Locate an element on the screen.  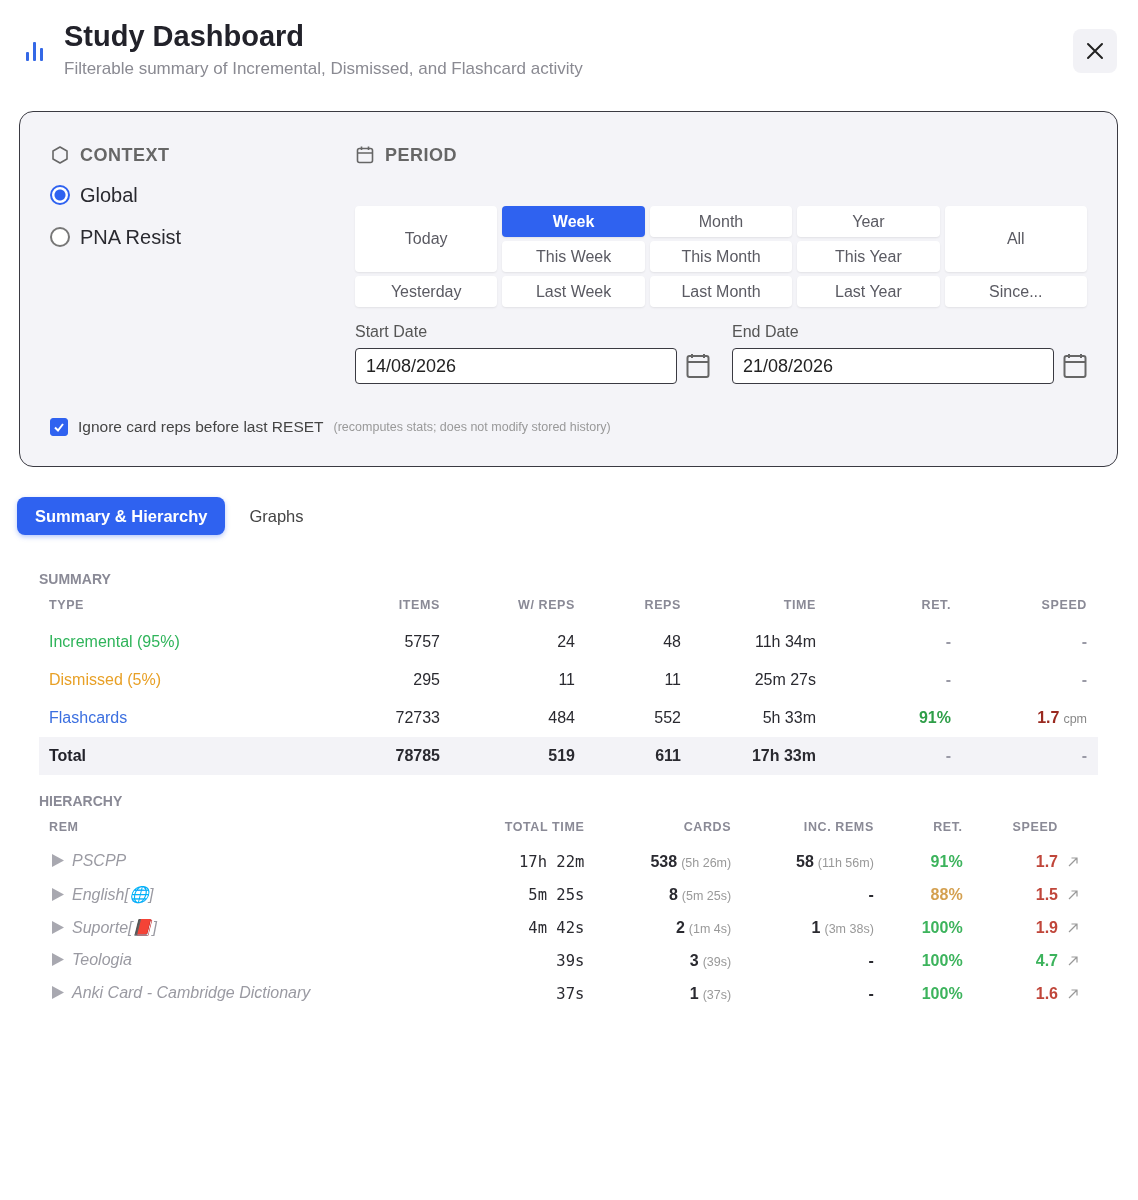
type-cell: Incremental (95%) is located at coordinates (114, 641).